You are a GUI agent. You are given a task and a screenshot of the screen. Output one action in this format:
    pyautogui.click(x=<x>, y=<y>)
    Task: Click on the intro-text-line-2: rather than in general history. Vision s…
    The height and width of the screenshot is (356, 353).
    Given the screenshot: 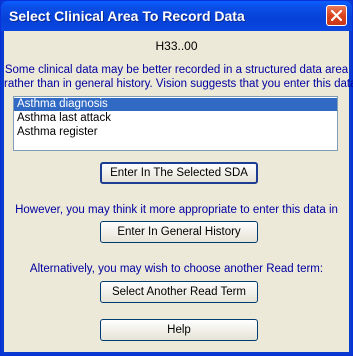 What is the action you would take?
    pyautogui.click(x=178, y=84)
    